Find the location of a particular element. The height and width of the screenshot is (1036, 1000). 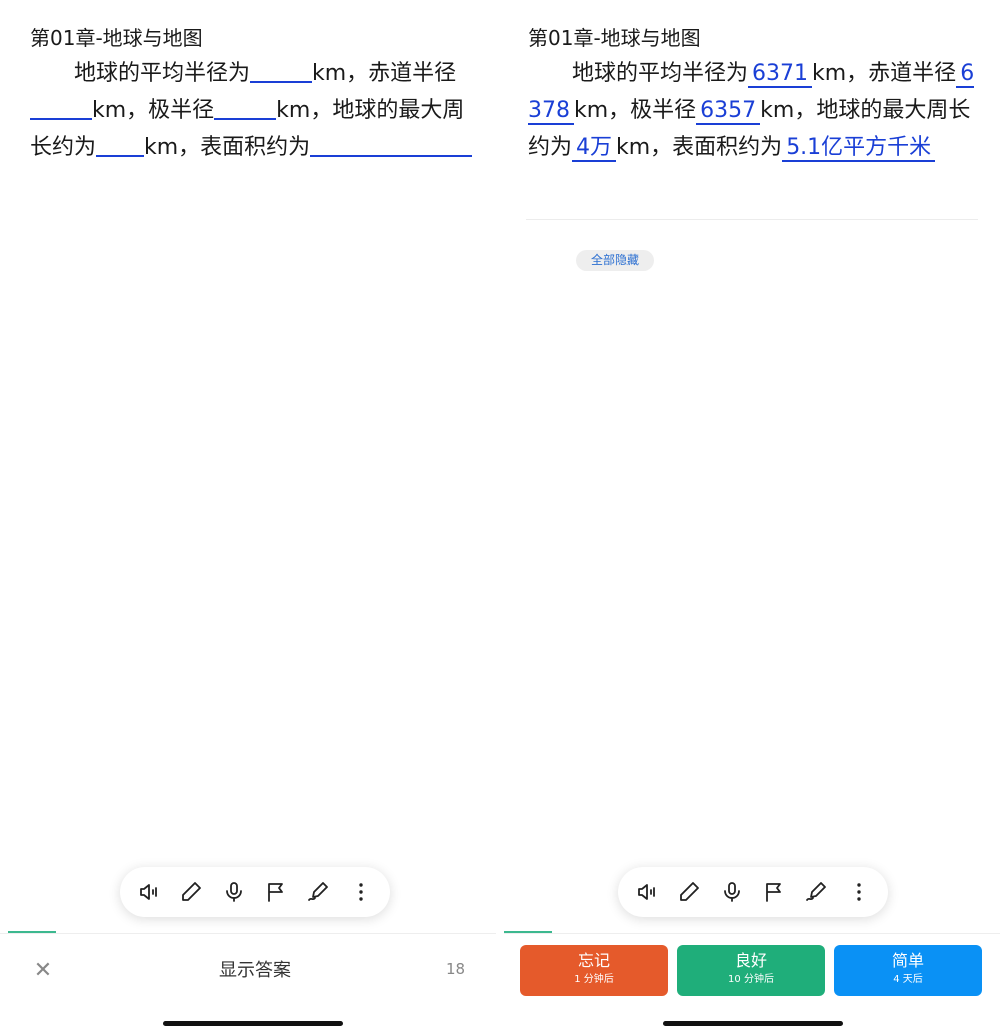

good-interval: 10 分钟后 is located at coordinates (751, 979).